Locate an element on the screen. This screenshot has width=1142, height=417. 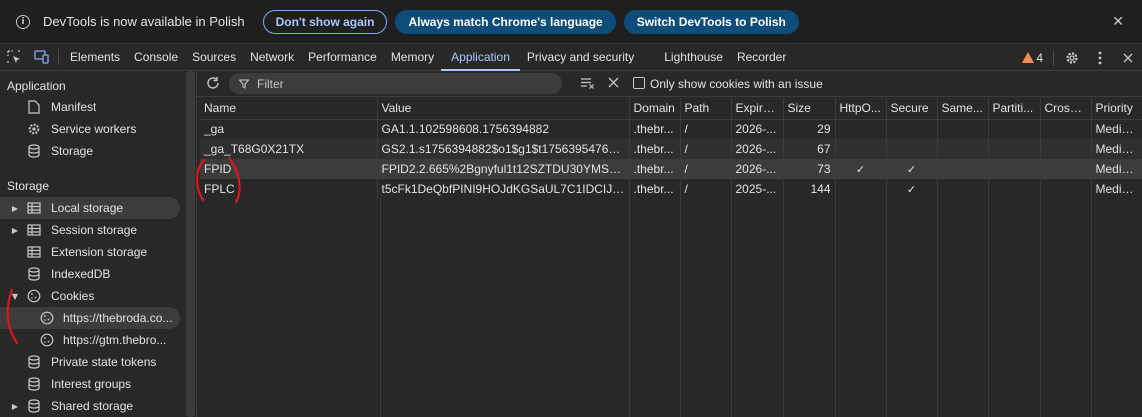
sidebar-heading-application: Application is located at coordinates (36, 86).